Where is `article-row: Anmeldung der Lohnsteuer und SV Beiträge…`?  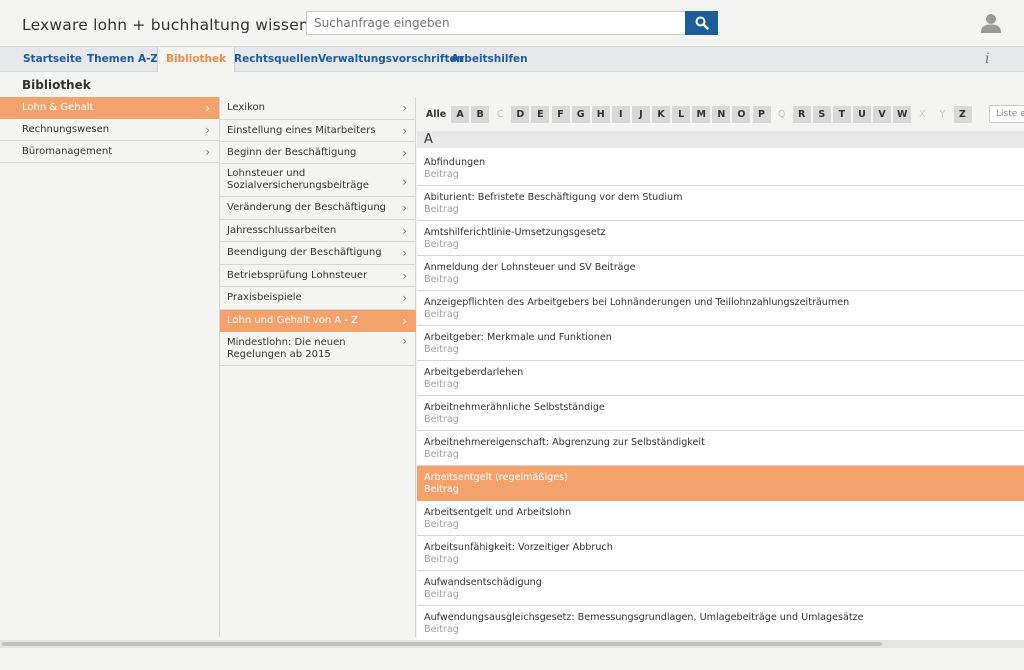
article-row: Anmeldung der Lohnsteuer und SV Beiträge… is located at coordinates (720, 273).